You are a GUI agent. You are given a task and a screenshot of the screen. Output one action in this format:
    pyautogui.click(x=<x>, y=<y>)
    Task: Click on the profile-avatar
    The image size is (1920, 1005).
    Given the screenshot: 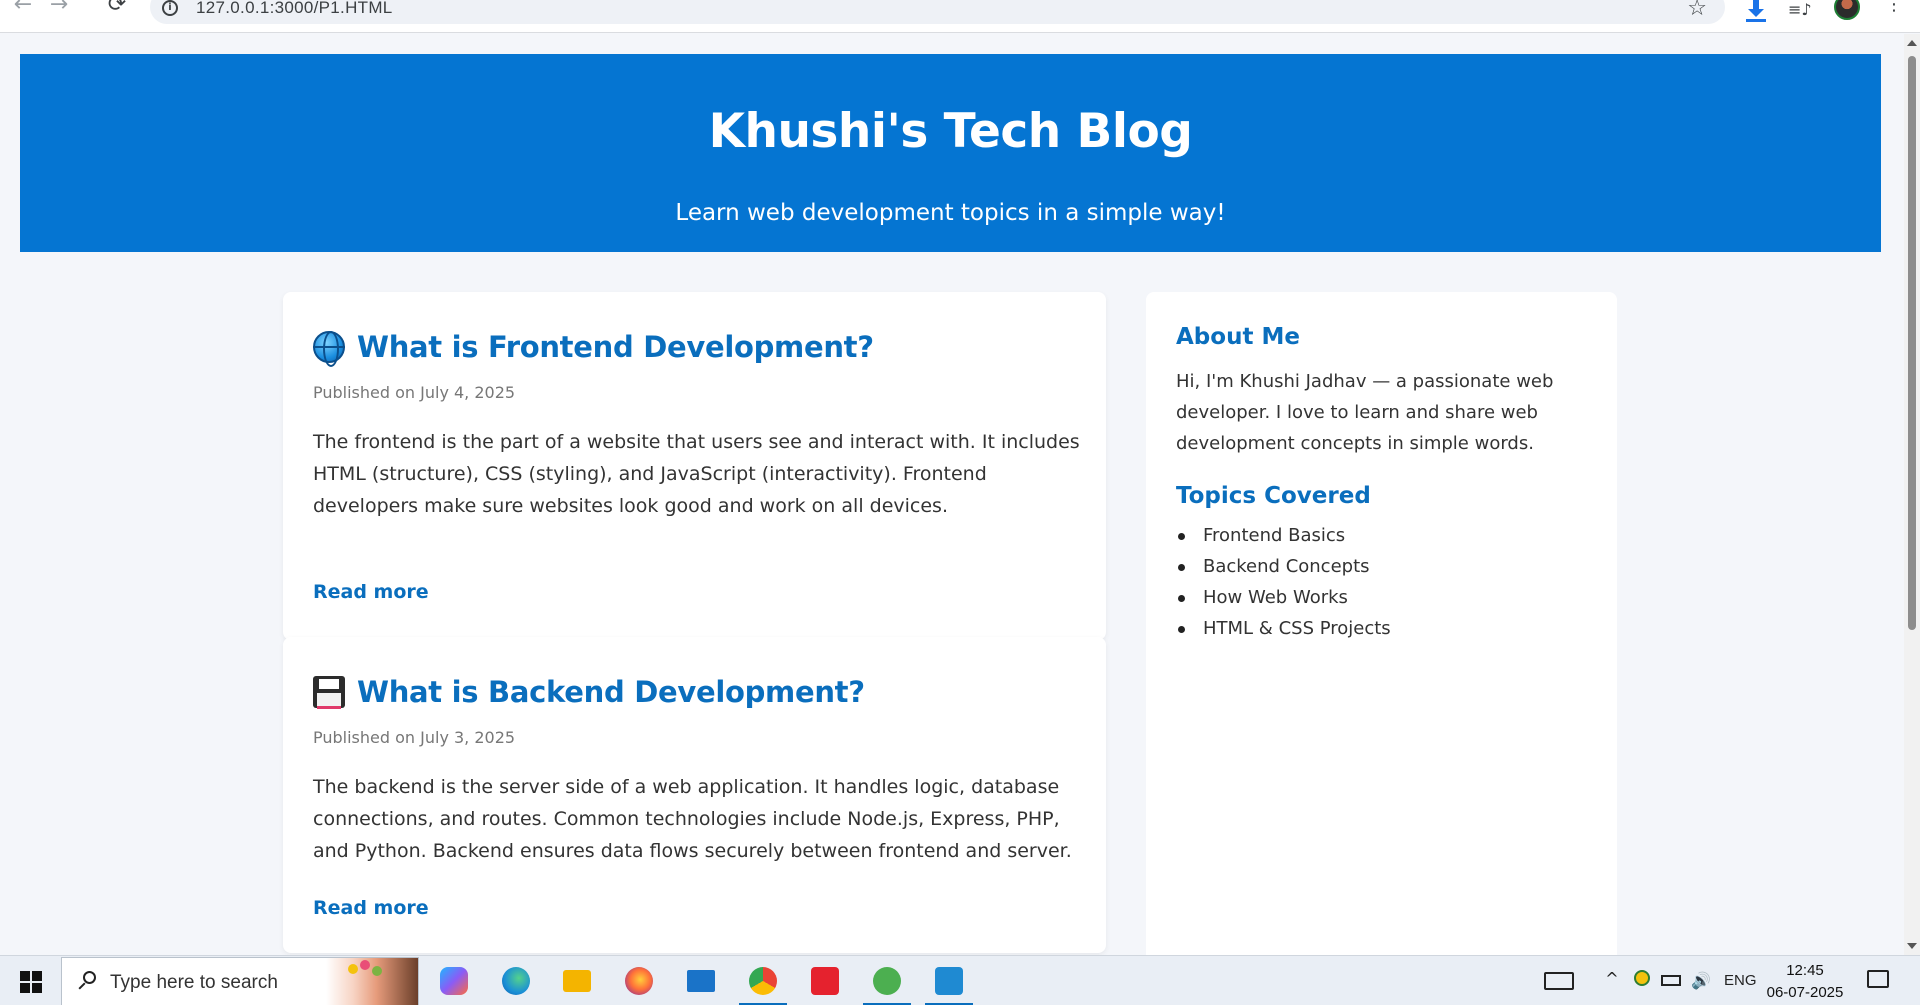 What is the action you would take?
    pyautogui.click(x=1847, y=10)
    